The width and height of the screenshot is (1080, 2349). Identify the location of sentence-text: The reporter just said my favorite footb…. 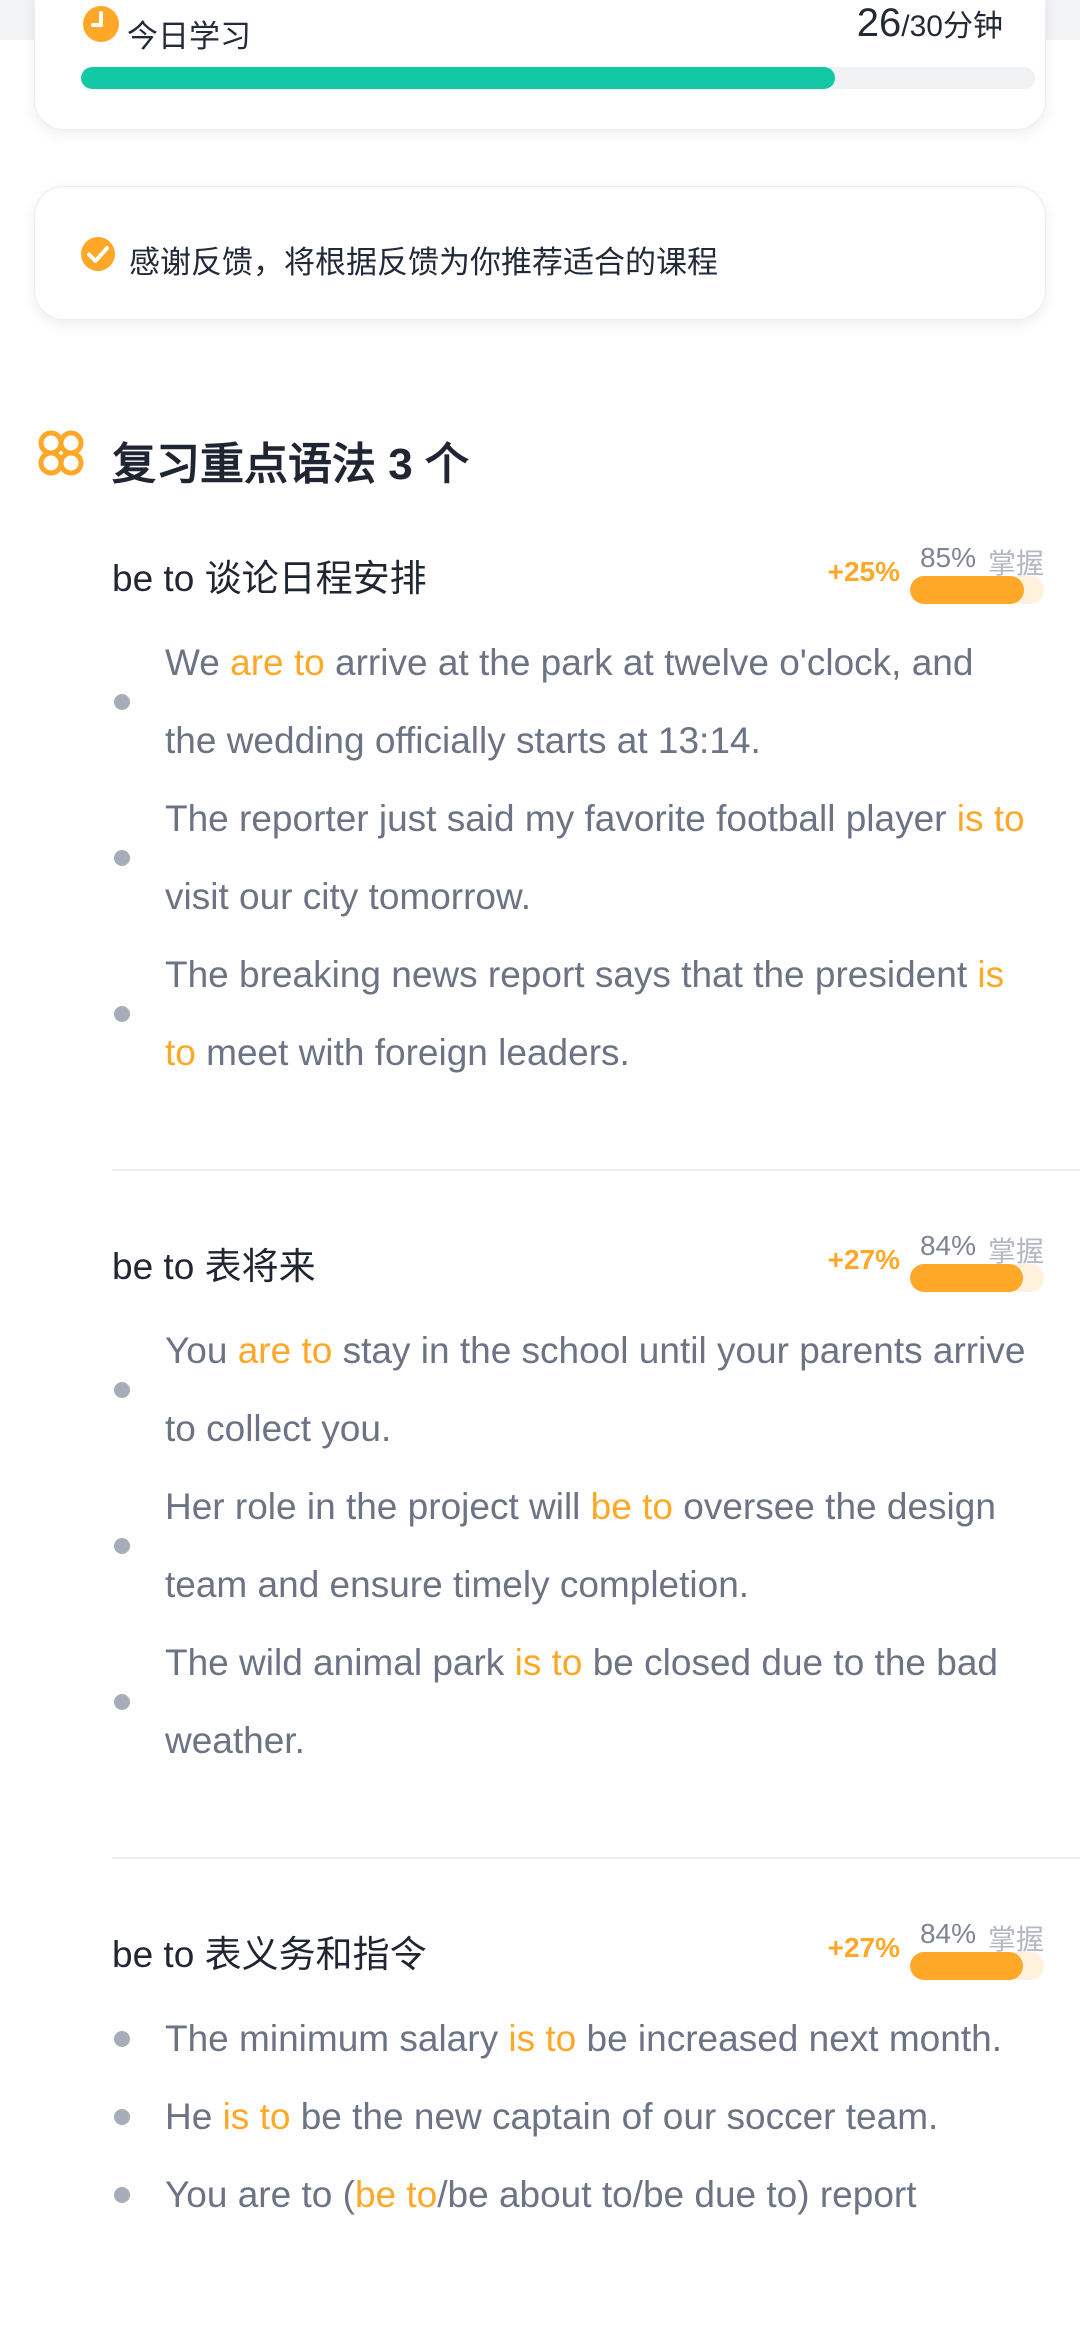
(561, 818).